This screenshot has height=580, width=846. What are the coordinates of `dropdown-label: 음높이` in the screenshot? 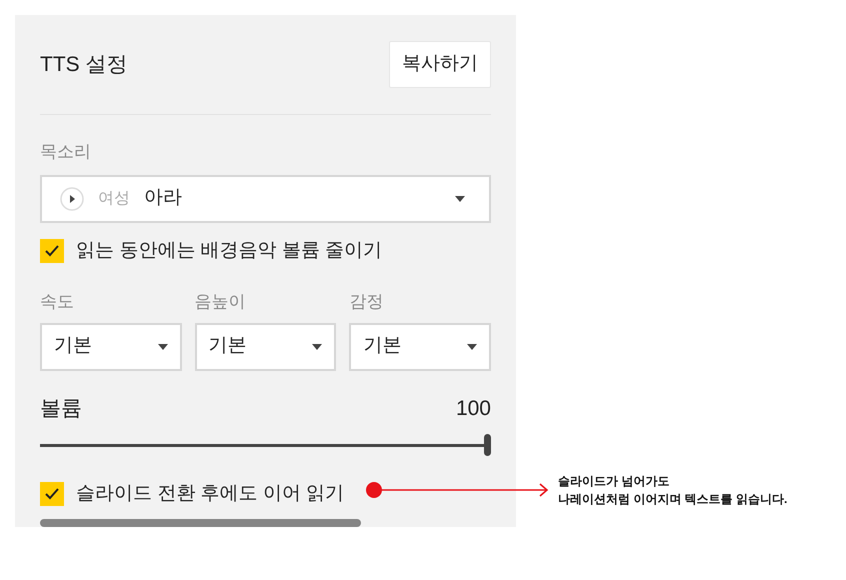 It's located at (220, 302).